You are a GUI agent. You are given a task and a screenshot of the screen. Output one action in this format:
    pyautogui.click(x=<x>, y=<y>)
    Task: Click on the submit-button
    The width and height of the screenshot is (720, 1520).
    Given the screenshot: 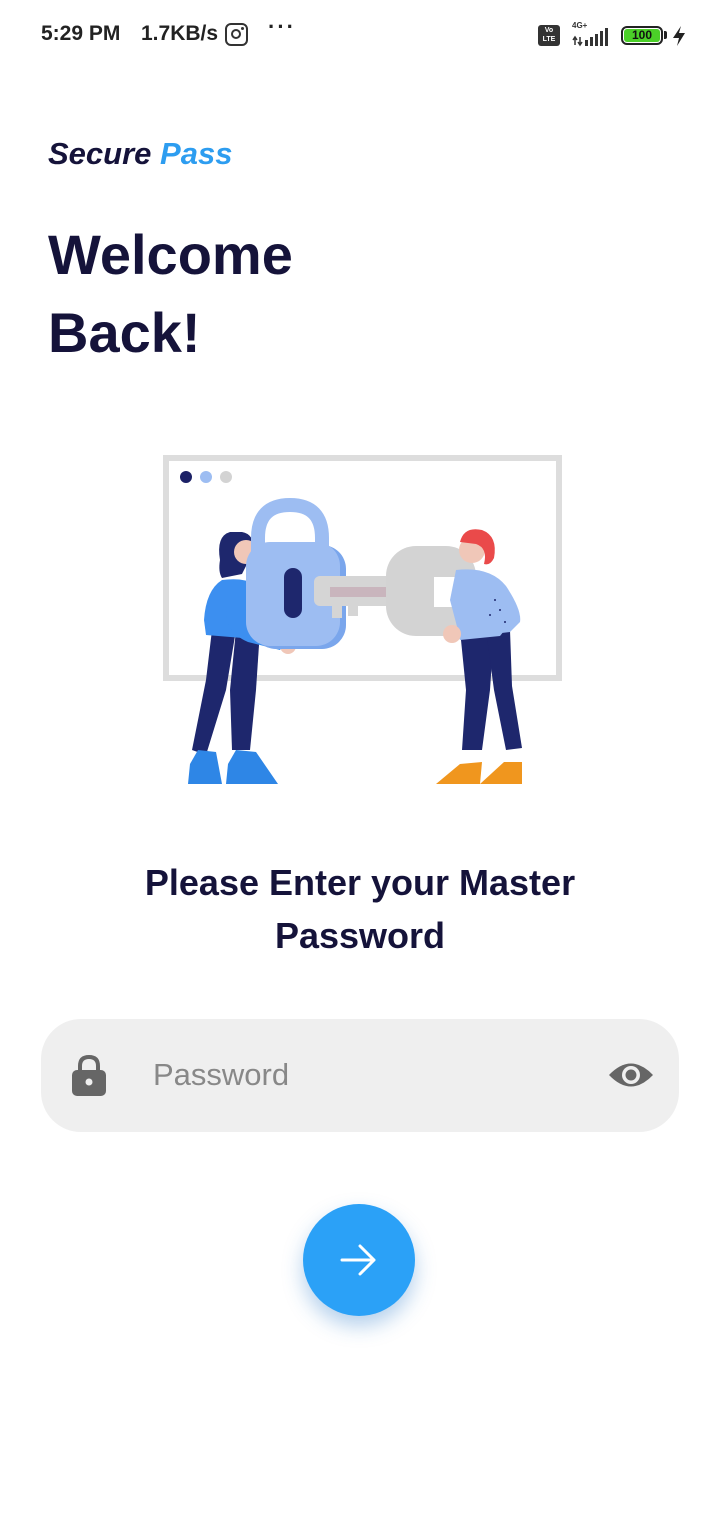 What is the action you would take?
    pyautogui.click(x=359, y=1260)
    